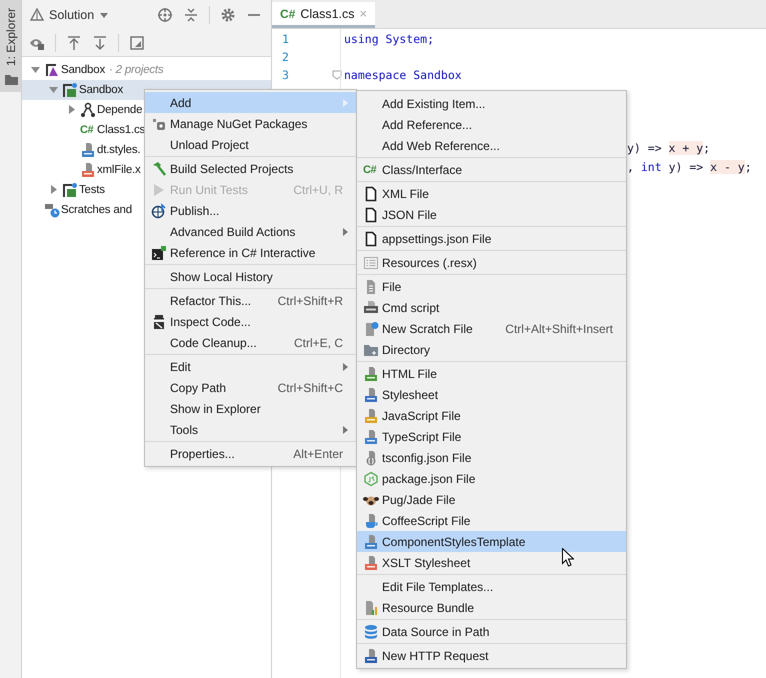 Image resolution: width=766 pixels, height=678 pixels. What do you see at coordinates (310, 387) in the screenshot?
I see `shortcut-label: Ctrl+Shift+C` at bounding box center [310, 387].